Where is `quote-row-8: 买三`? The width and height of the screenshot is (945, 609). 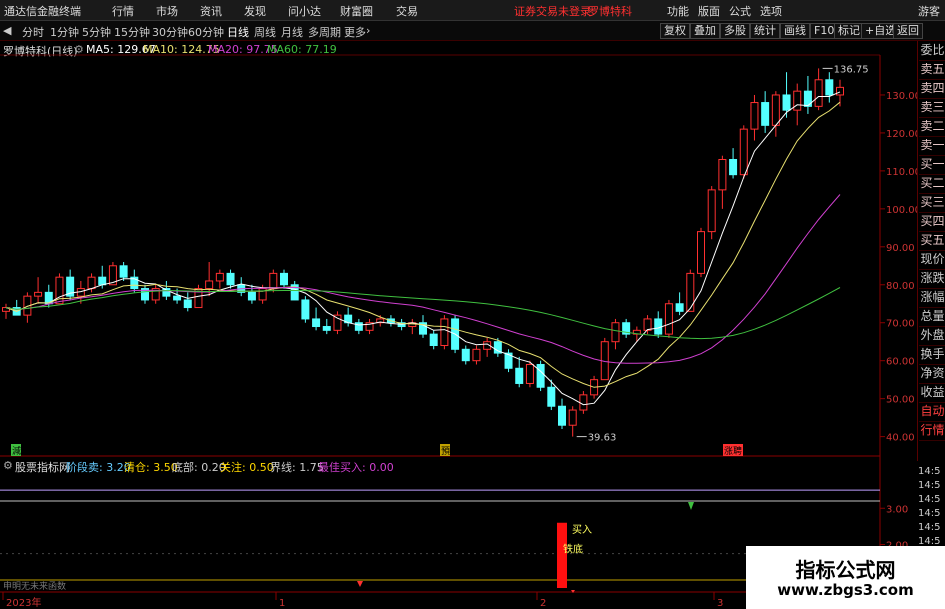
quote-row-8: 买三 is located at coordinates (932, 203).